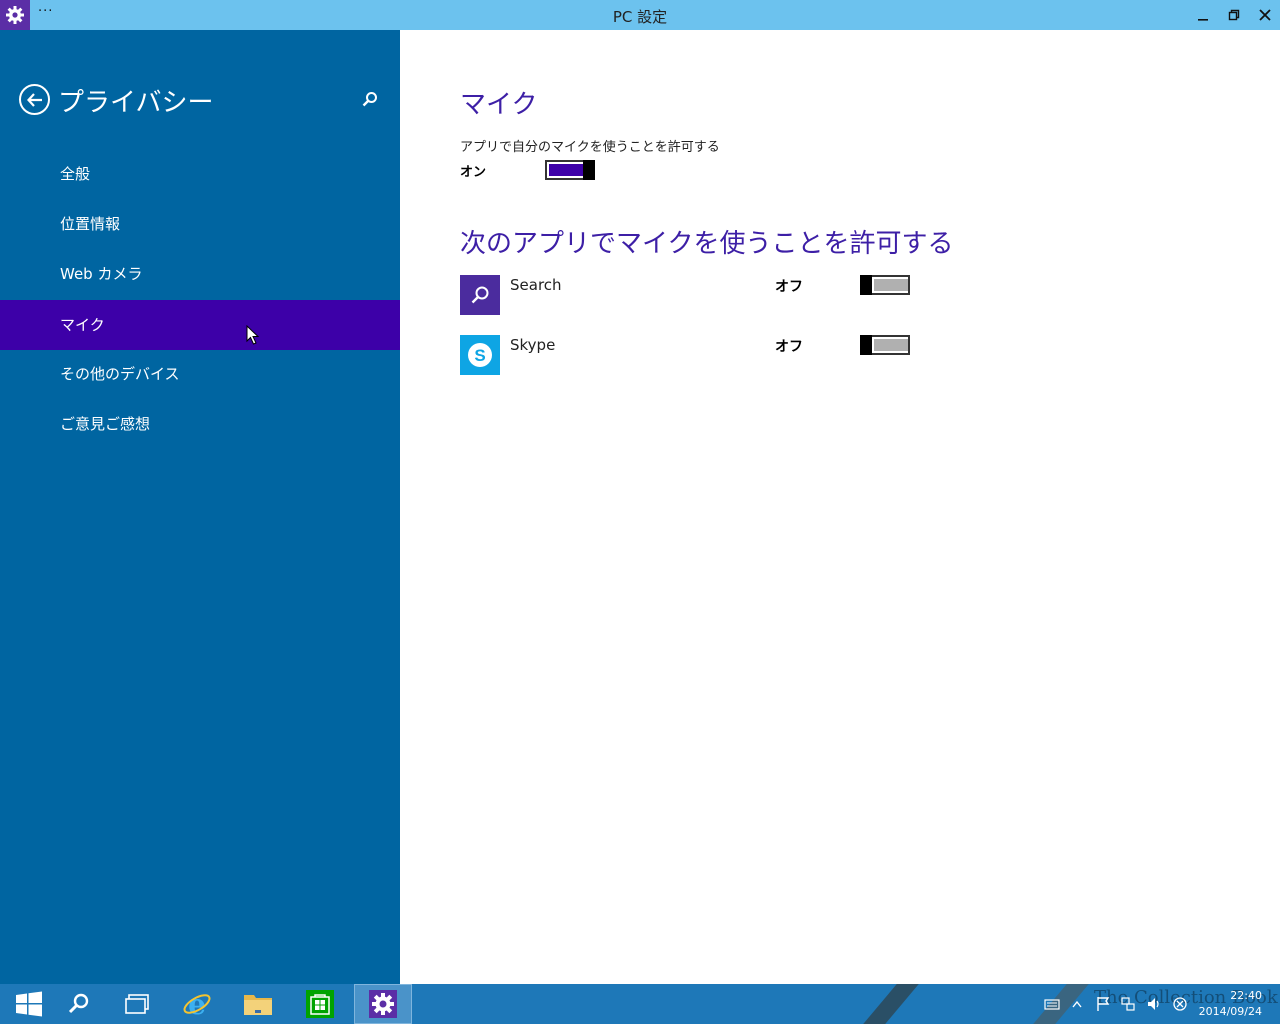 This screenshot has height=1024, width=1280. What do you see at coordinates (499, 105) in the screenshot?
I see `section-heading: マイク` at bounding box center [499, 105].